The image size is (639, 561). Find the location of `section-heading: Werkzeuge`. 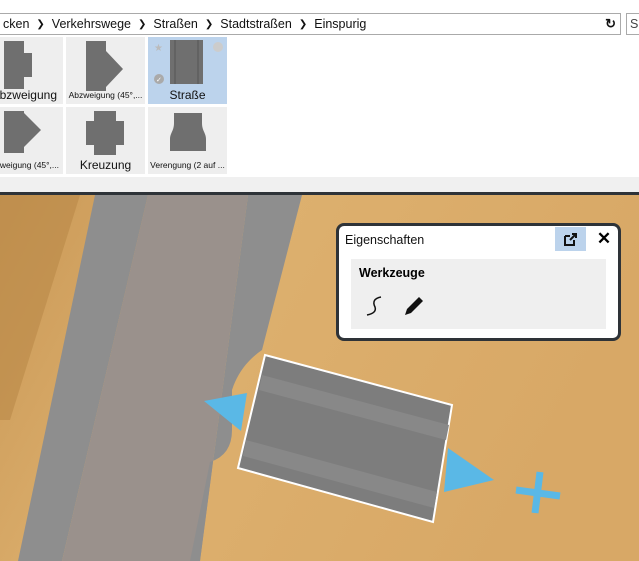

section-heading: Werkzeuge is located at coordinates (392, 273).